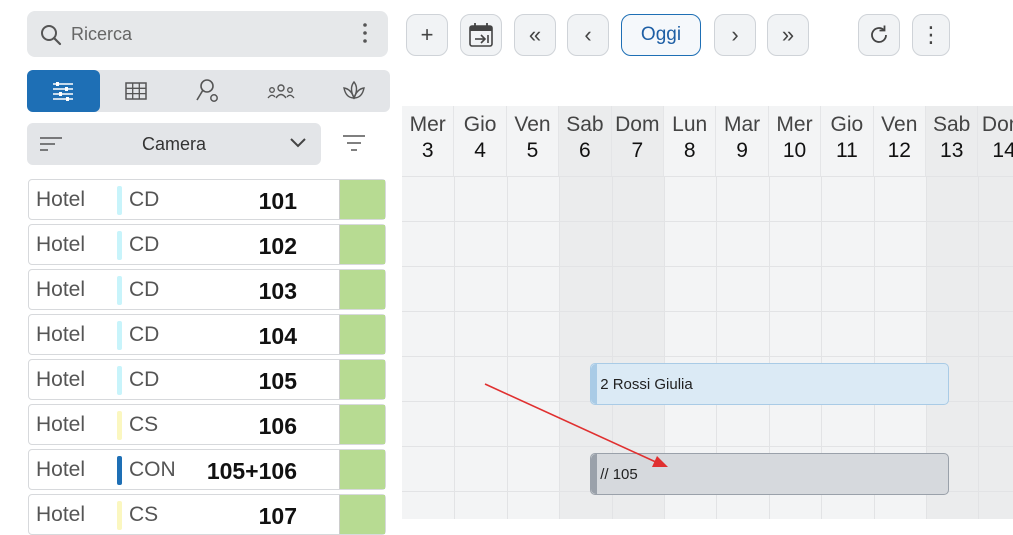 The height and width of the screenshot is (535, 1013). I want to click on day-header: Mer 10, so click(795, 141).